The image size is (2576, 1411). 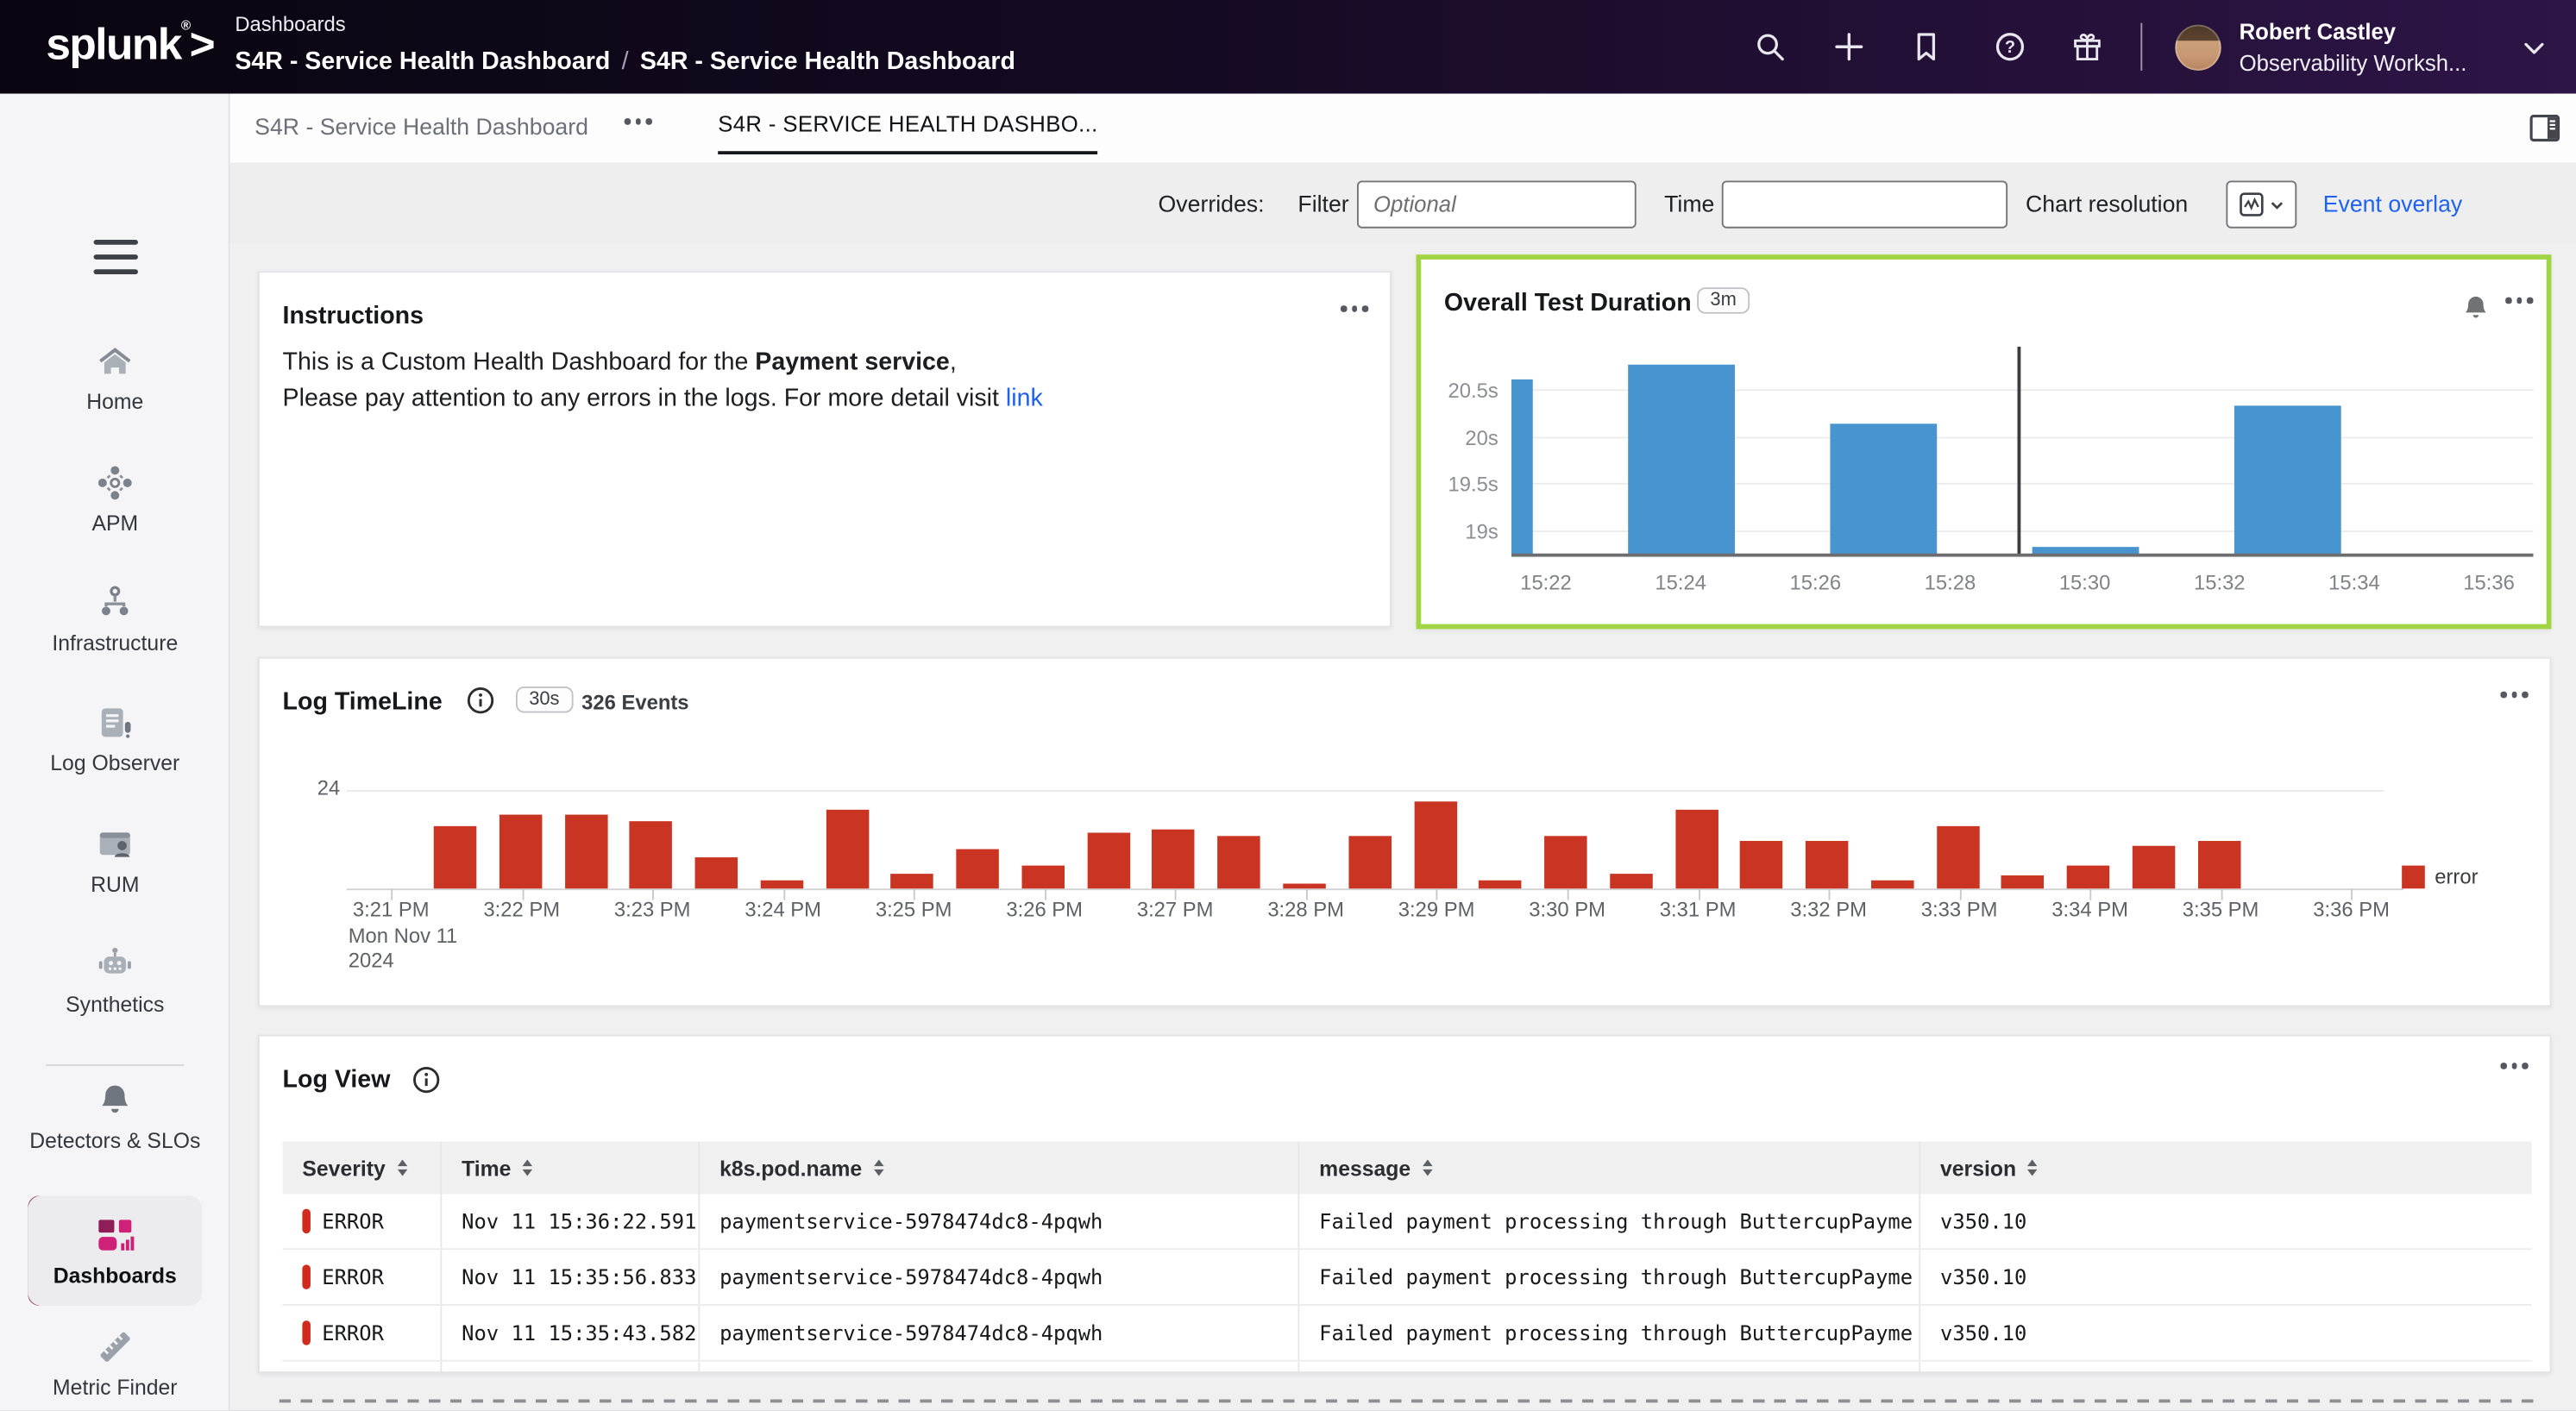 What do you see at coordinates (130, 44) in the screenshot?
I see `splunk-logo: splunk®>` at bounding box center [130, 44].